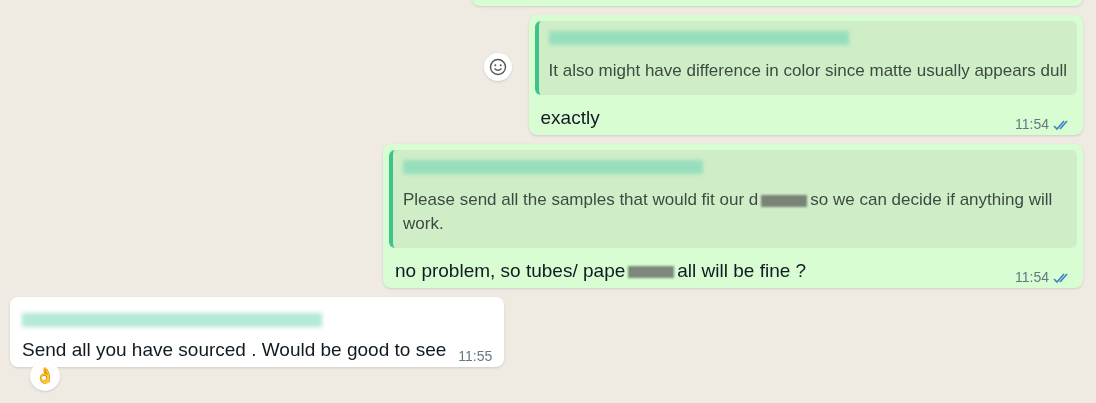 The height and width of the screenshot is (403, 1096). What do you see at coordinates (728, 212) in the screenshot?
I see `quoted-text: Please send all the samples that would fit our d so we can decide if anything will work.` at bounding box center [728, 212].